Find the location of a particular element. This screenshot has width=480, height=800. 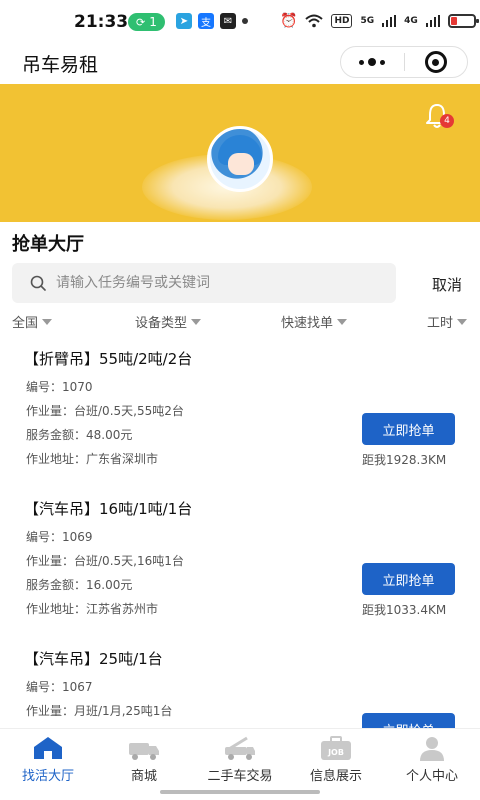

job-card: 【汽车吊】25吨/1台 编号：1067 作业量：月班/1月,25吨1台 立即抢单 is located at coordinates (240, 681).